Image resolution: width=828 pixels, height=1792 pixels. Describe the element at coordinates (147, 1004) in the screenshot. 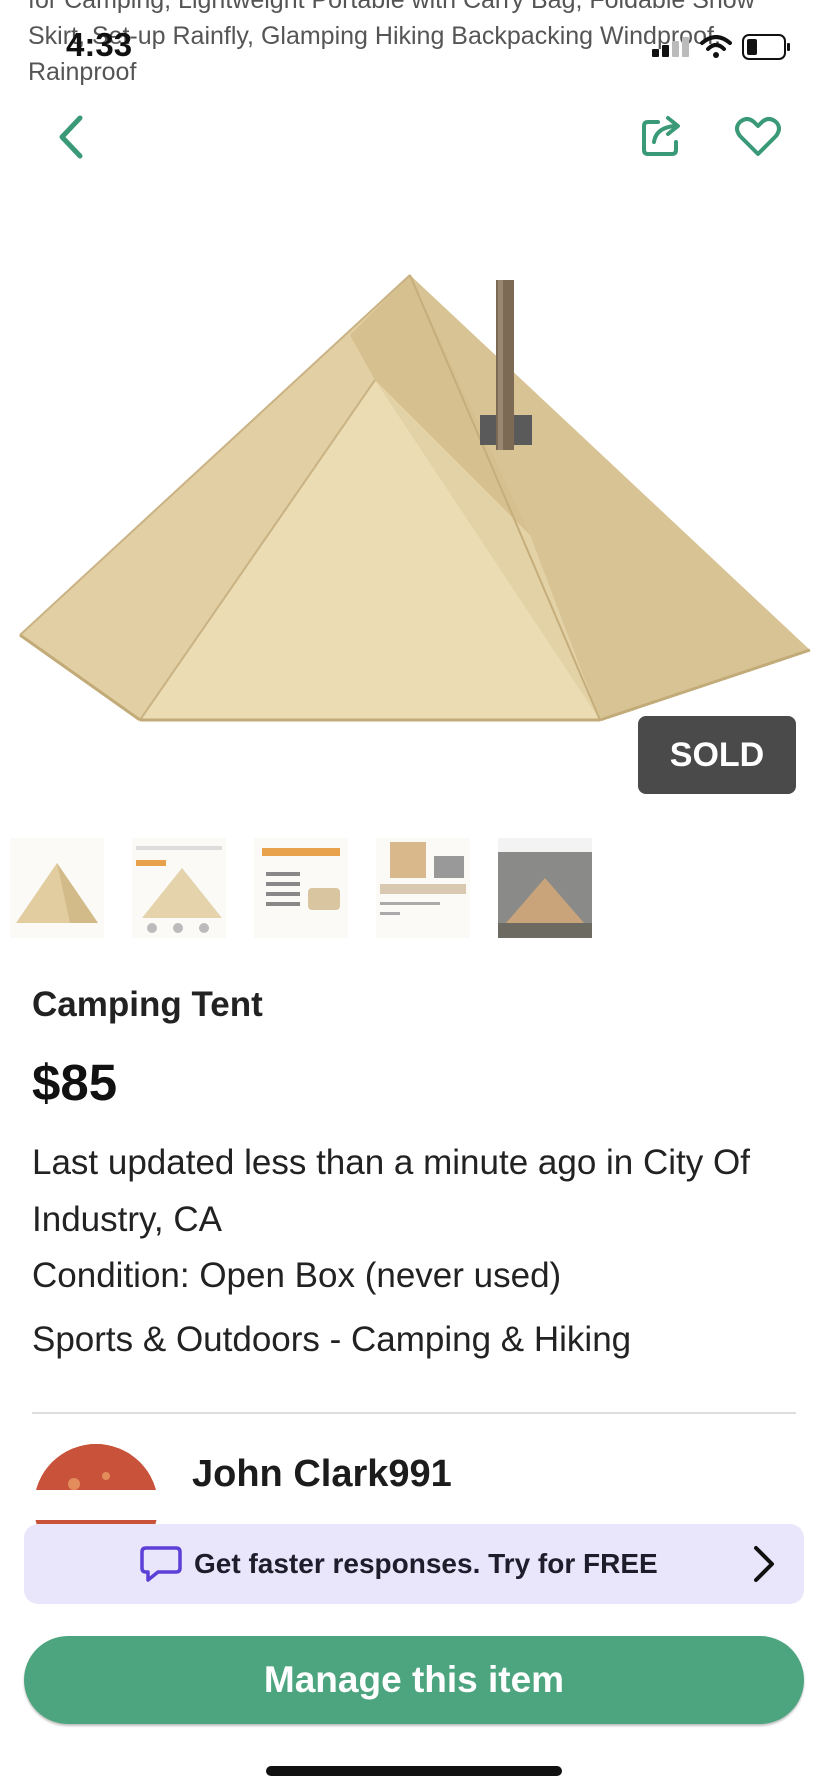

I see `item-title: Camping Tent` at that location.